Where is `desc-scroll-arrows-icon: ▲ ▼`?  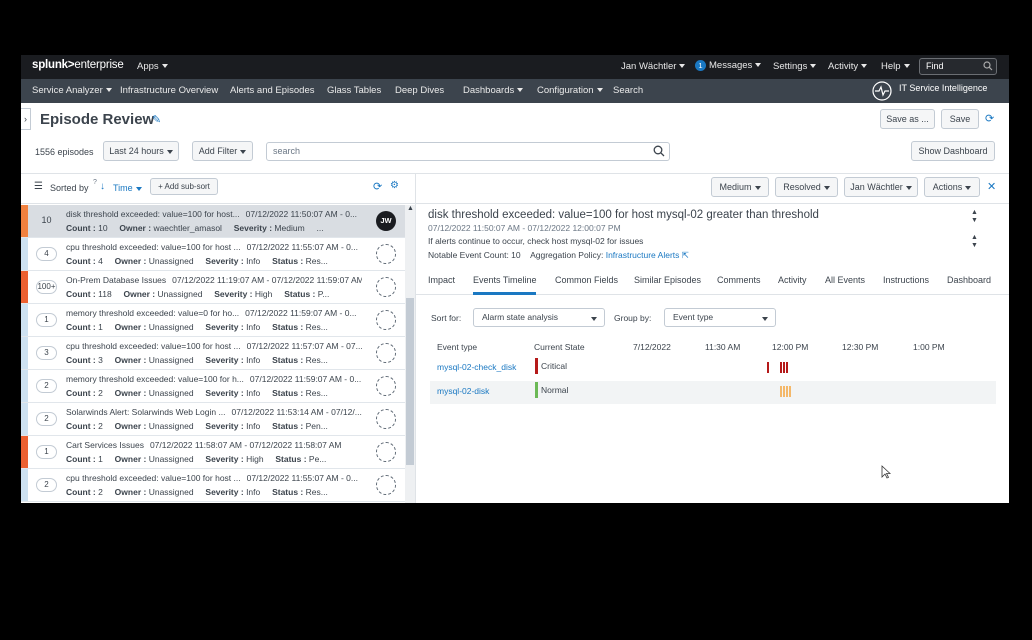
desc-scroll-arrows-icon: ▲ ▼ is located at coordinates (974, 242).